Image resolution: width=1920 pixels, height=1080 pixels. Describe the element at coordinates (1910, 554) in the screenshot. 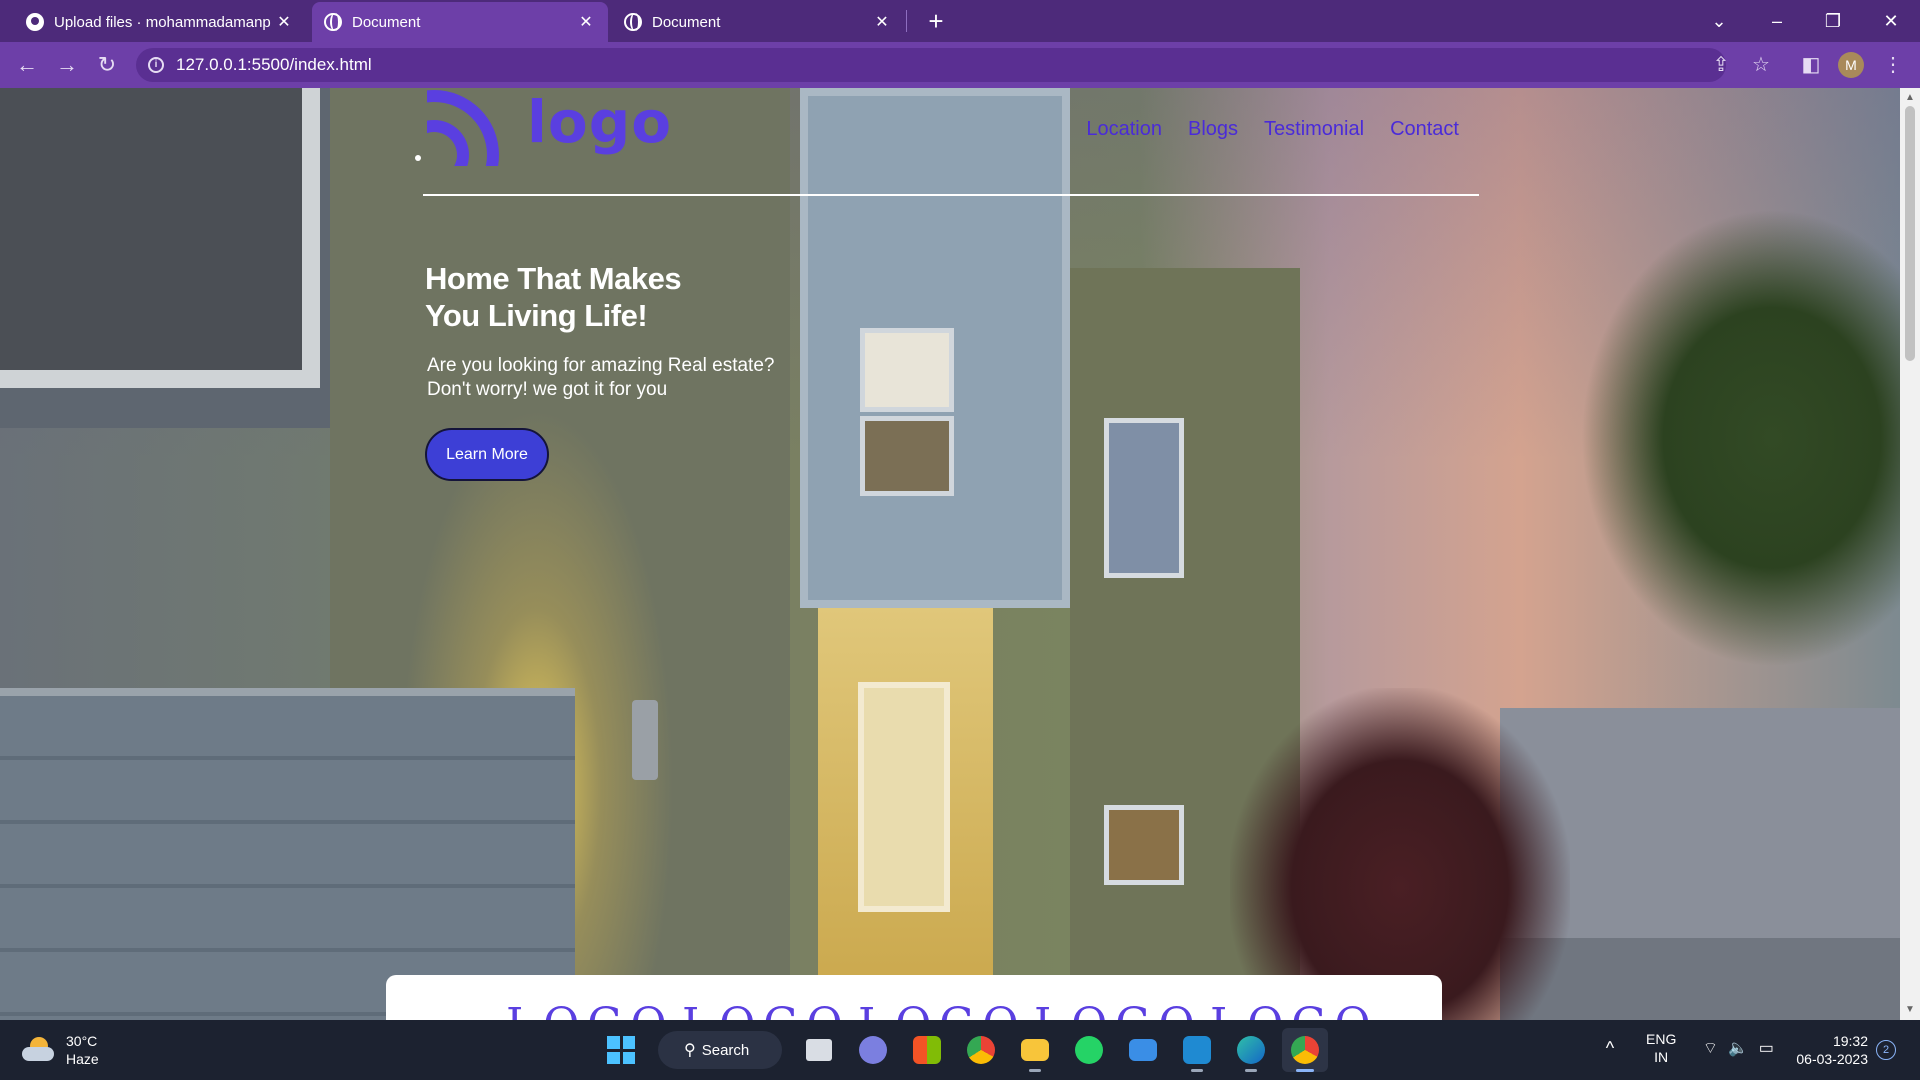

I see `vertical-scrollbar: ▲ ▼` at that location.